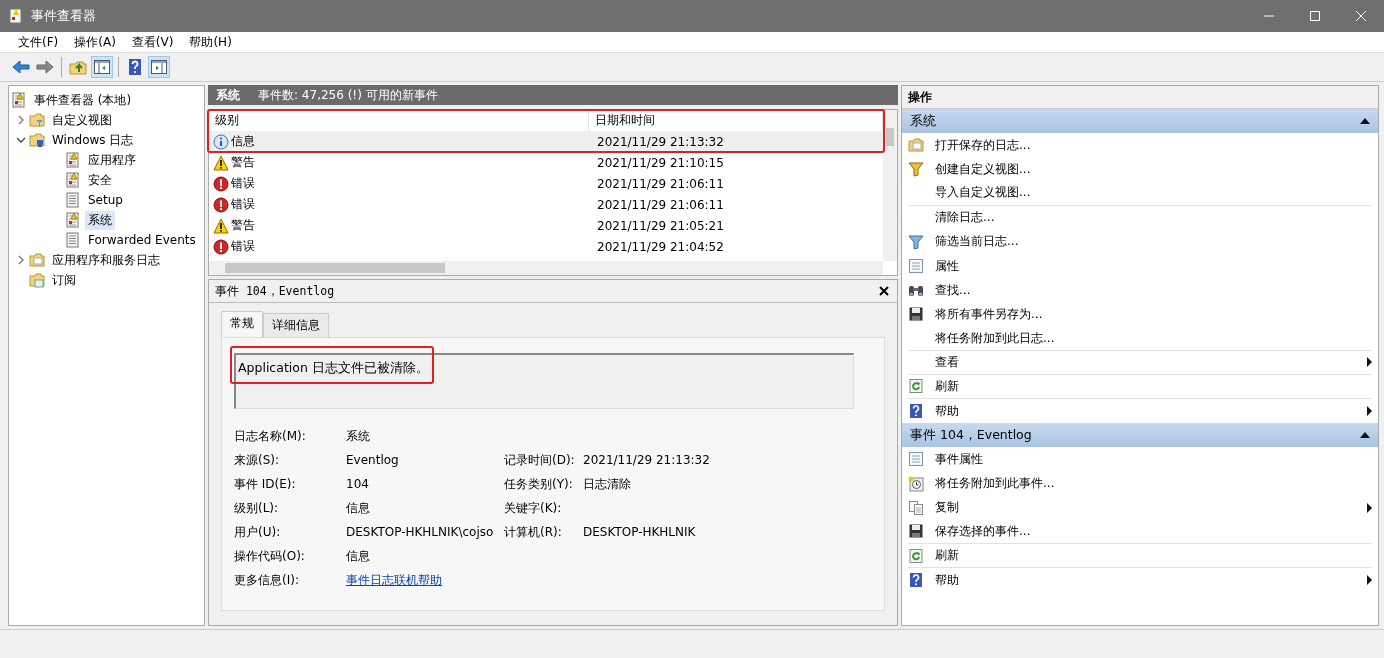 This screenshot has height=658, width=1384. I want to click on event-count: 事件数: 47,256 (!) 可用的新事件, so click(348, 95).